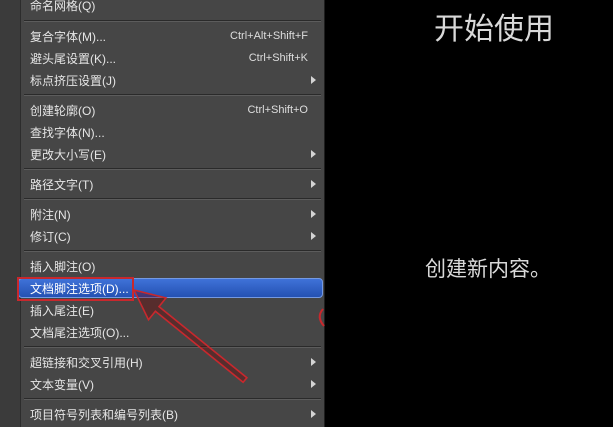 The width and height of the screenshot is (613, 427). What do you see at coordinates (488, 270) in the screenshot?
I see `home-subtitle: 创建新内容。` at bounding box center [488, 270].